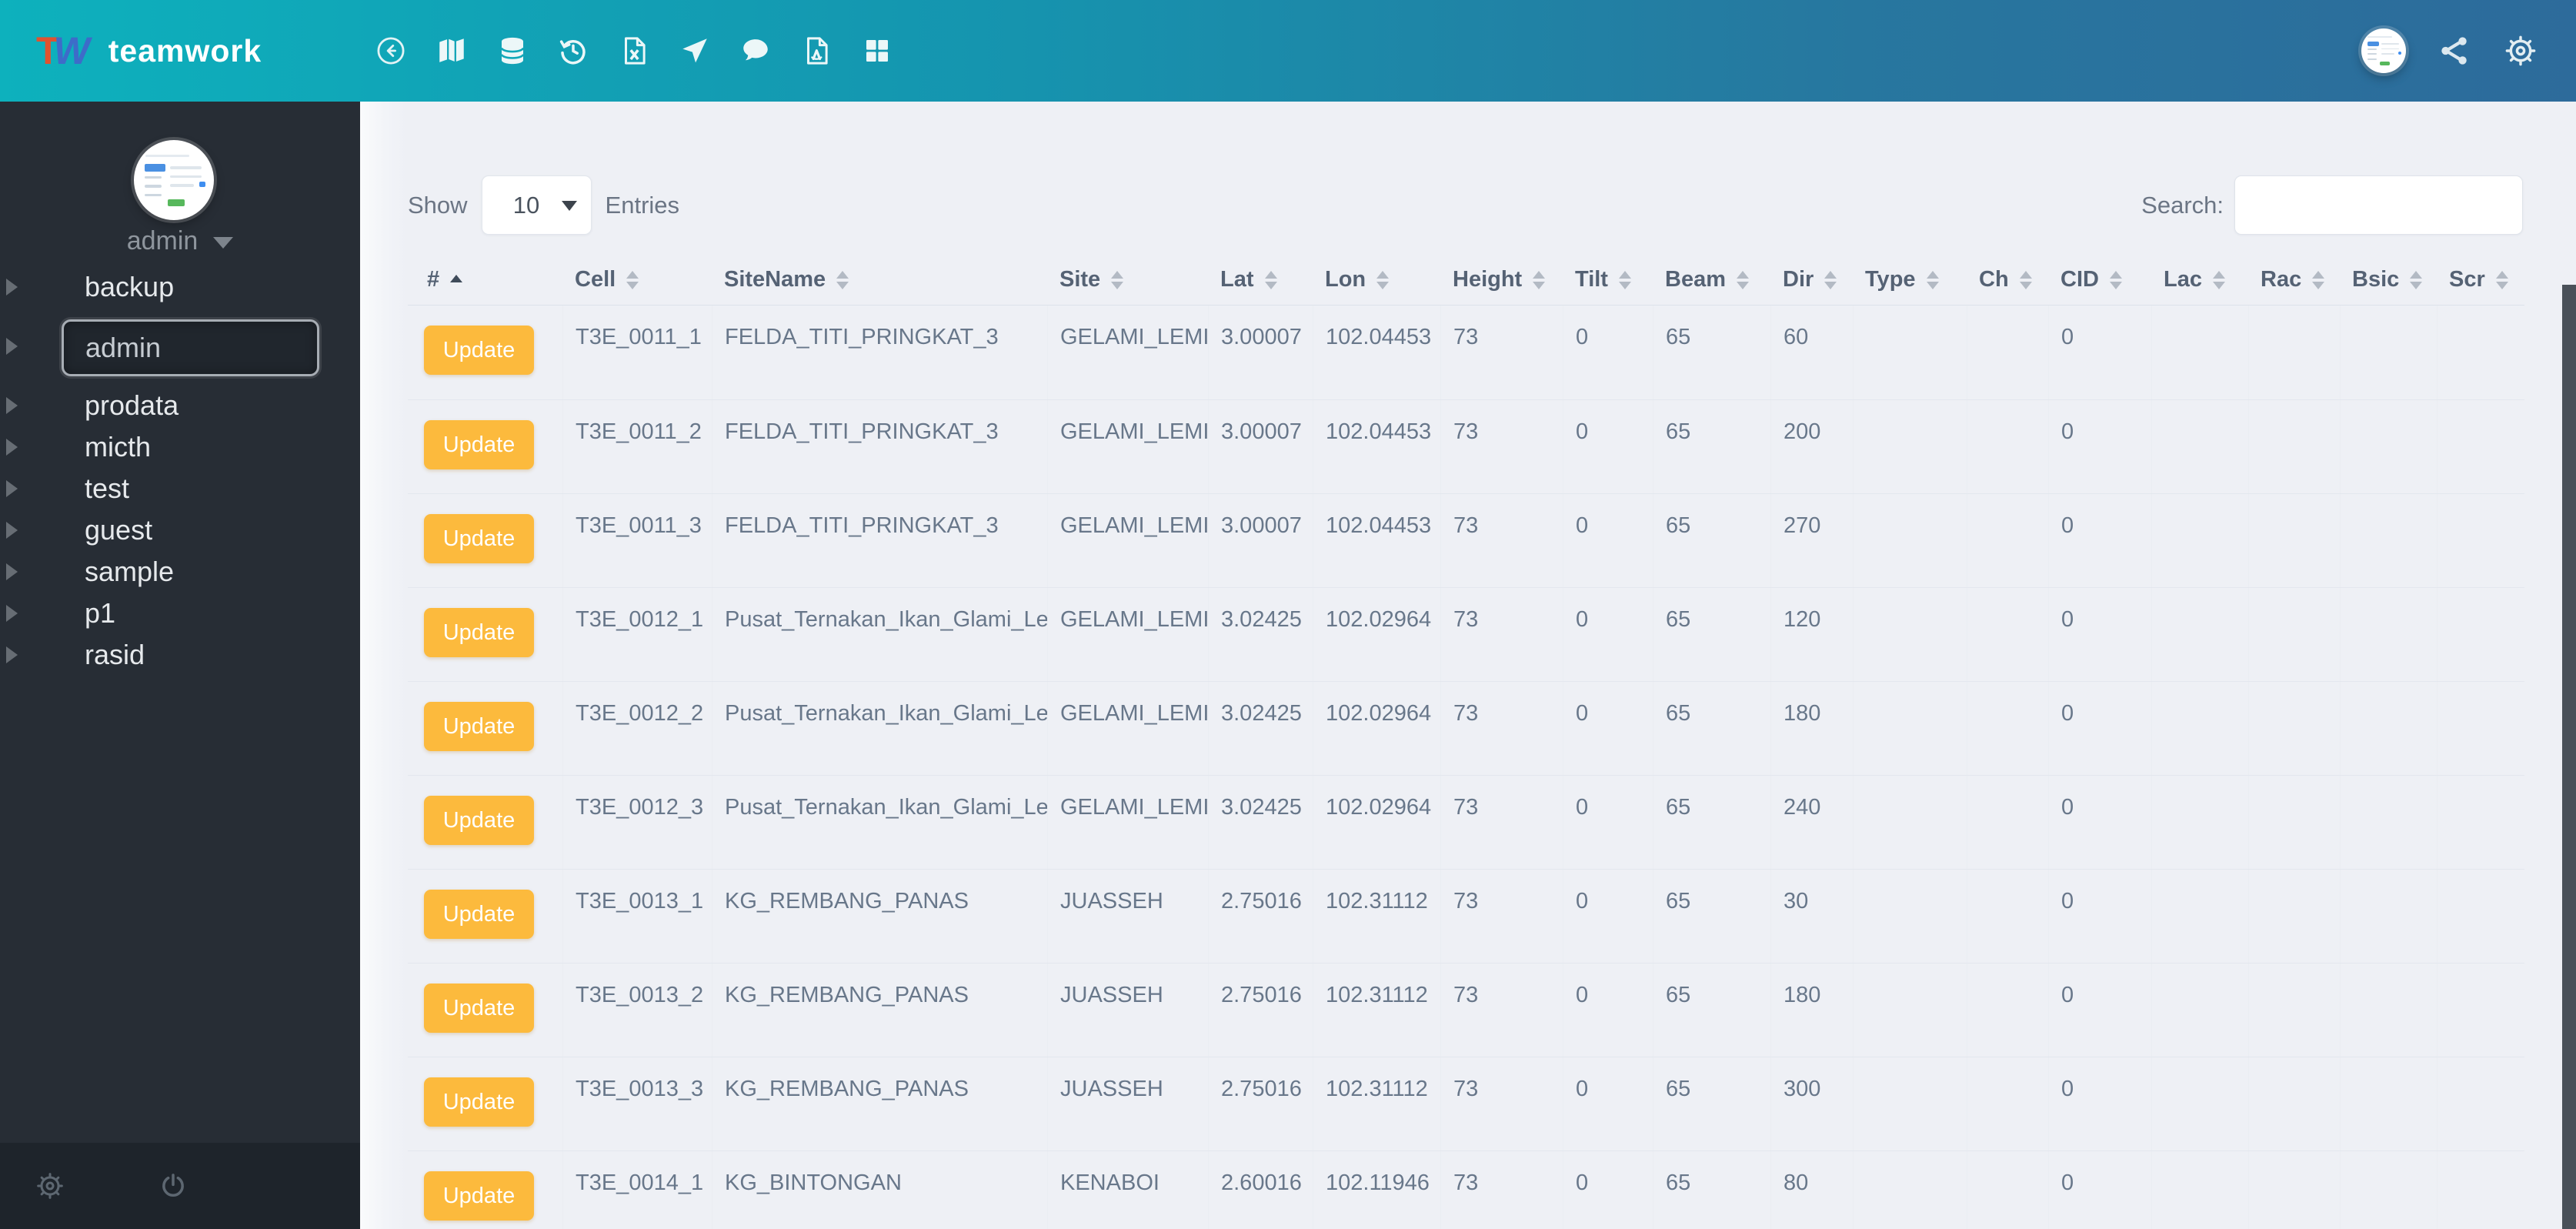  Describe the element at coordinates (391, 51) in the screenshot. I see `back-circle-icon` at that location.